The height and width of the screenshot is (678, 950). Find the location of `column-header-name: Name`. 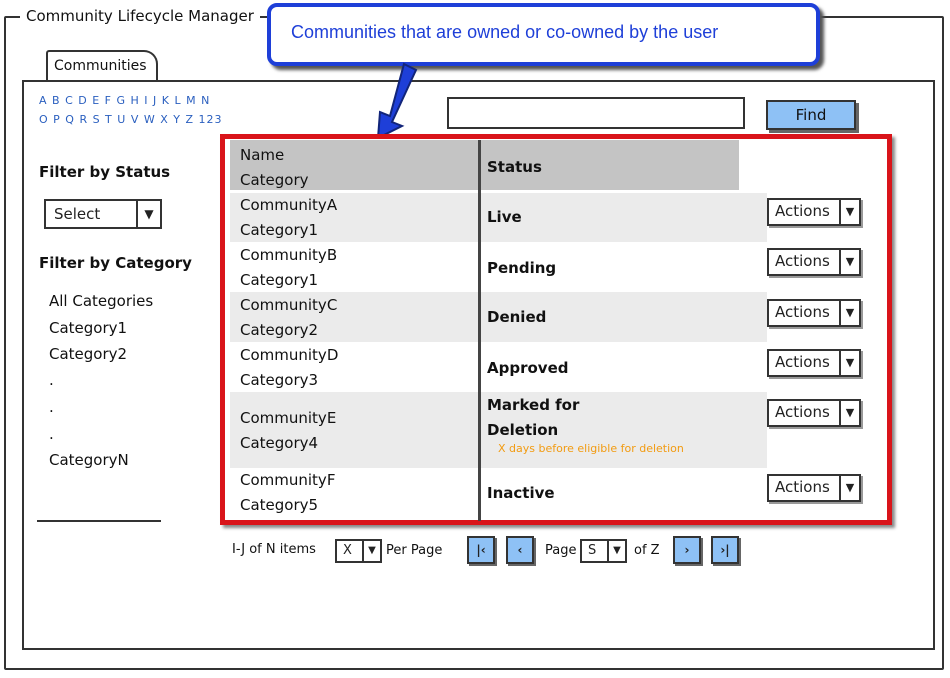

column-header-name: Name is located at coordinates (262, 155).